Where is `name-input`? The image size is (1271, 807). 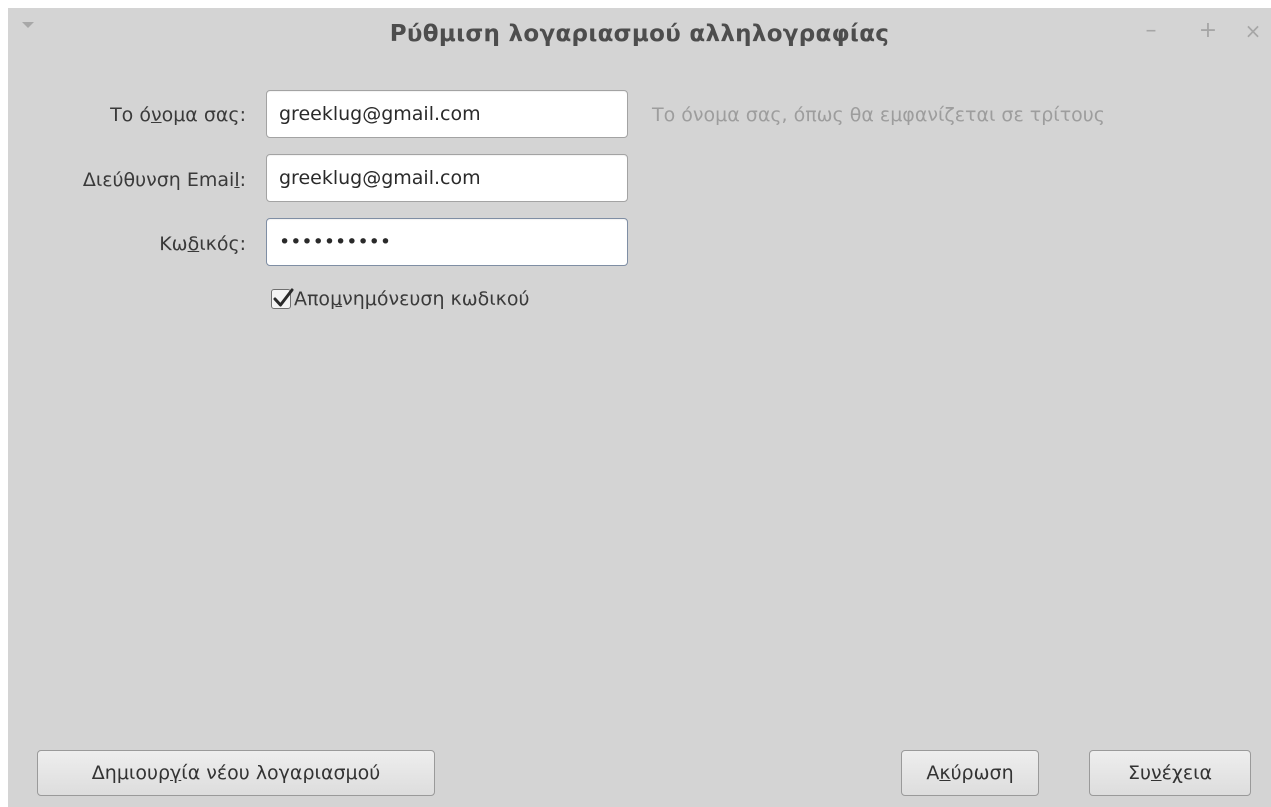 name-input is located at coordinates (447, 114).